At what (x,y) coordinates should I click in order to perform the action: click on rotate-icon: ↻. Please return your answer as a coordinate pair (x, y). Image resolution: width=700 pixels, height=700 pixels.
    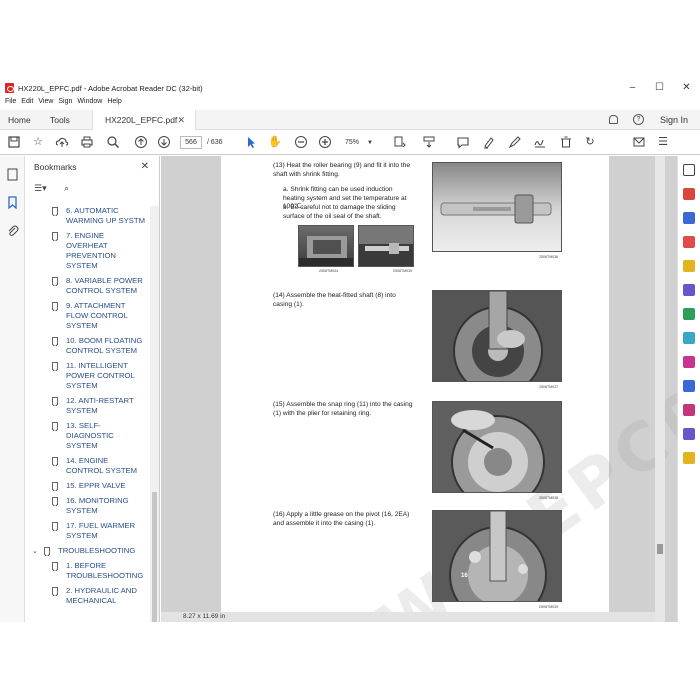
    Looking at the image, I should click on (590, 142).